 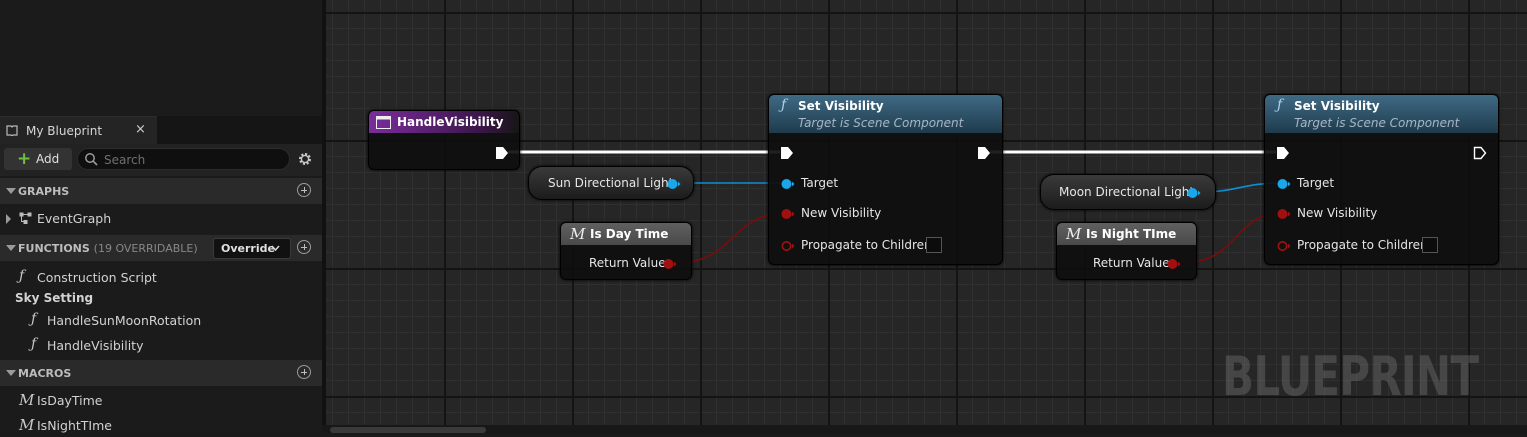 I want to click on variable-label: Sun Directional Light, so click(x=611, y=183).